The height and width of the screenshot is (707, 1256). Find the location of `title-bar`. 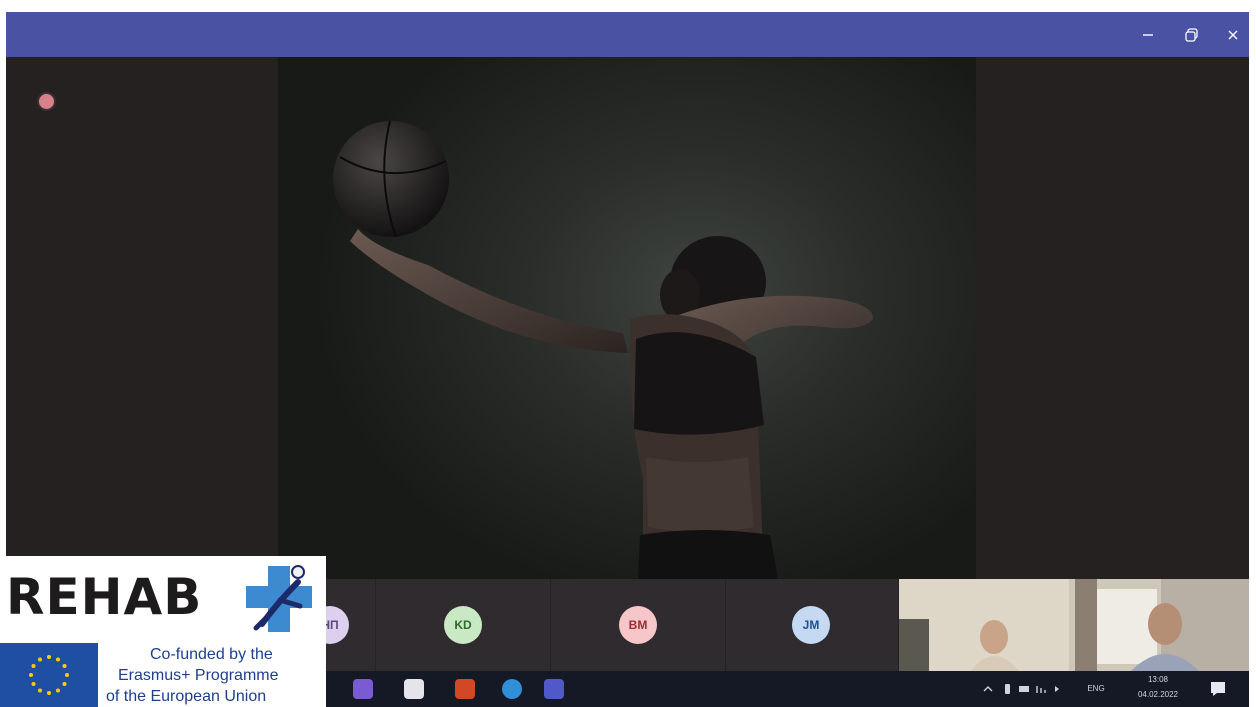

title-bar is located at coordinates (627, 34).